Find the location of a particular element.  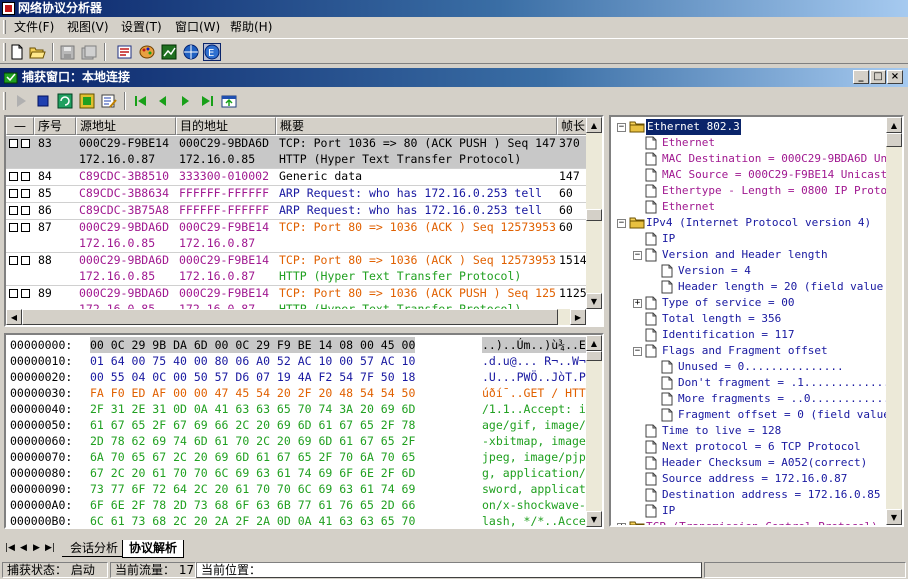

chart-icon is located at coordinates (169, 52).